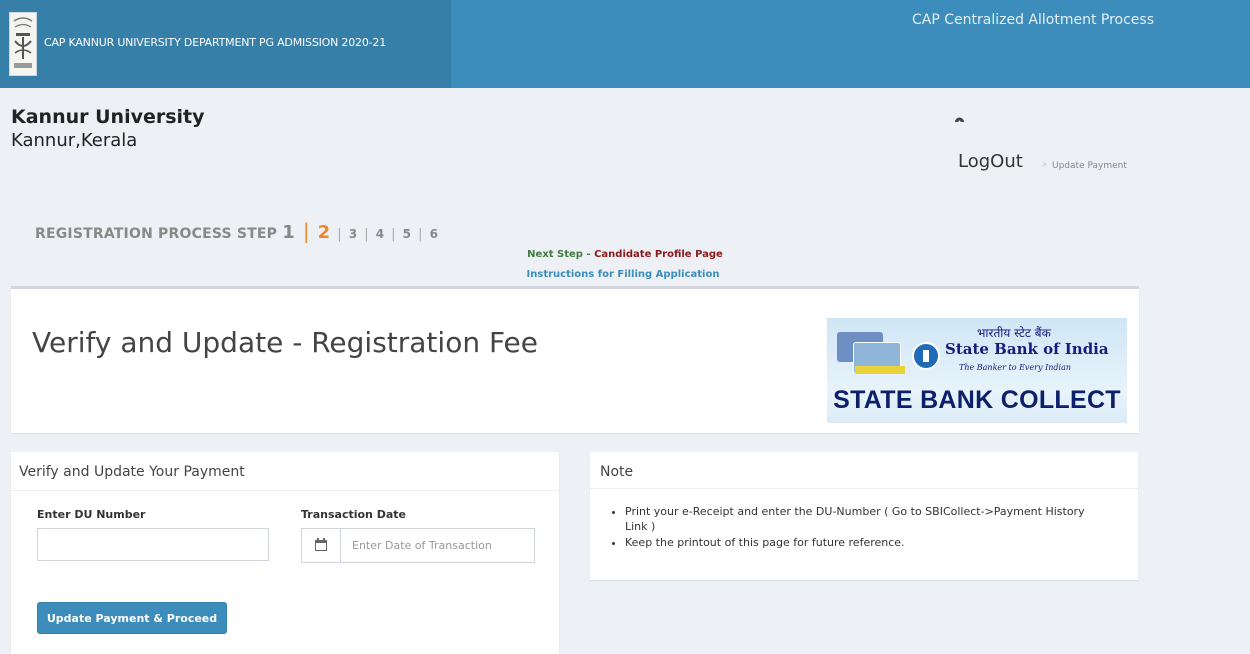 The image size is (1250, 654). What do you see at coordinates (926, 356) in the screenshot?
I see `sbi-logo-icon` at bounding box center [926, 356].